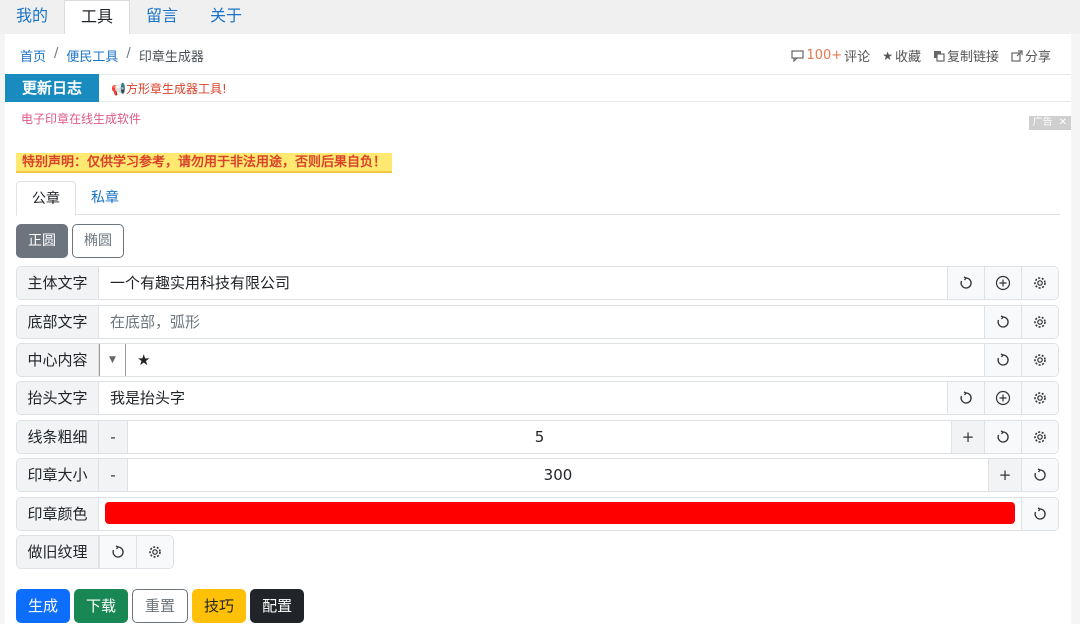  What do you see at coordinates (58, 475) in the screenshot?
I see `seal-size-label: 印章大小` at bounding box center [58, 475].